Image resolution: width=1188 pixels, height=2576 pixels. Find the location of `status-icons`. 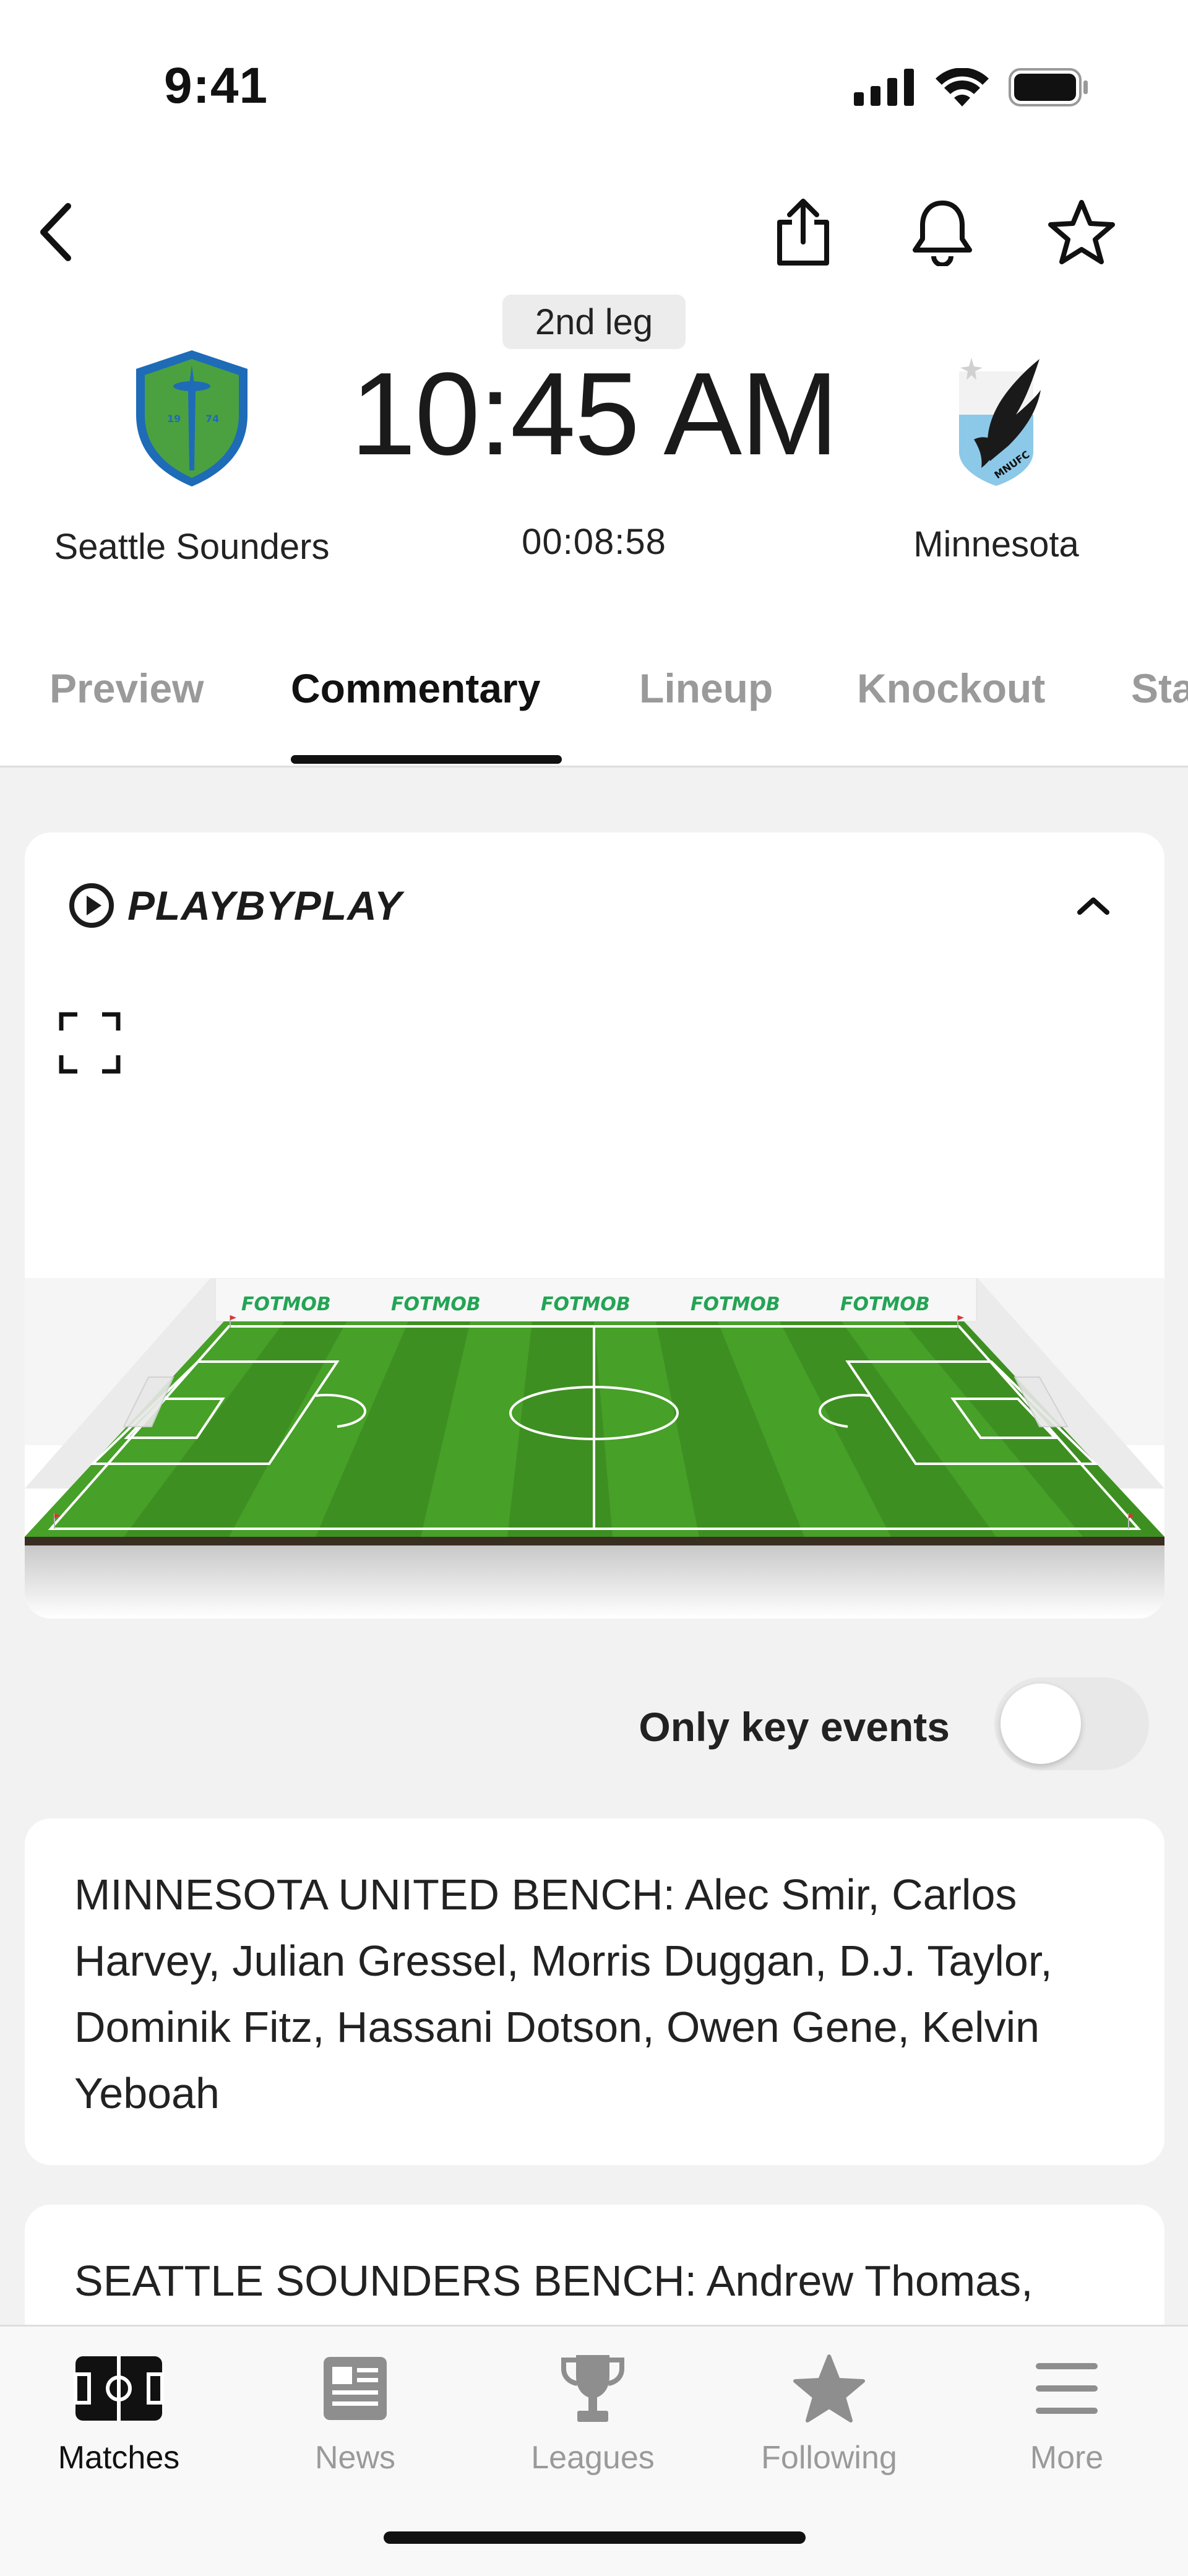

status-icons is located at coordinates (972, 87).